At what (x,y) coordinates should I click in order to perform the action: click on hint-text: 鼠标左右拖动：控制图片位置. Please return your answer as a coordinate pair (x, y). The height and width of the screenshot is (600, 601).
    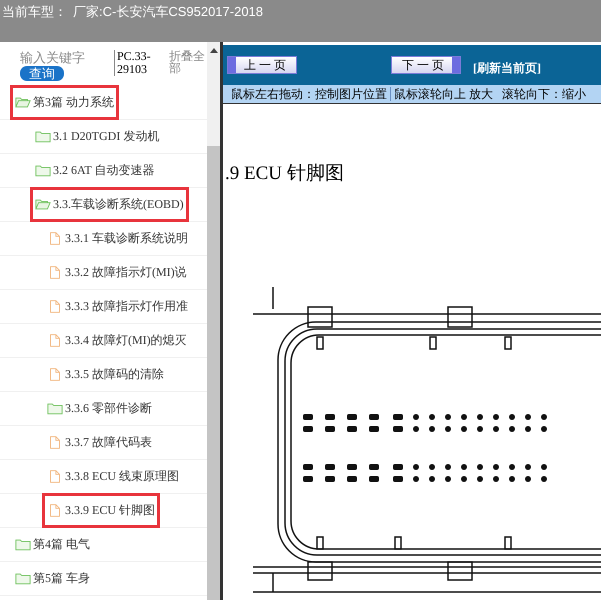
    Looking at the image, I should click on (309, 94).